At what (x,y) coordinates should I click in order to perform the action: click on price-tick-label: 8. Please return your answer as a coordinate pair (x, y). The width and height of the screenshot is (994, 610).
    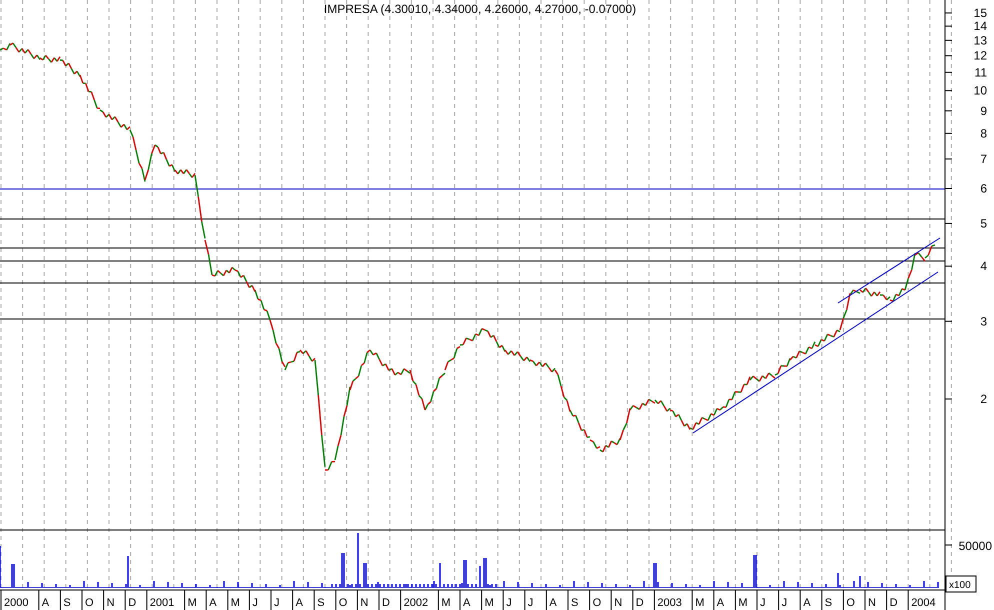
    Looking at the image, I should click on (983, 133).